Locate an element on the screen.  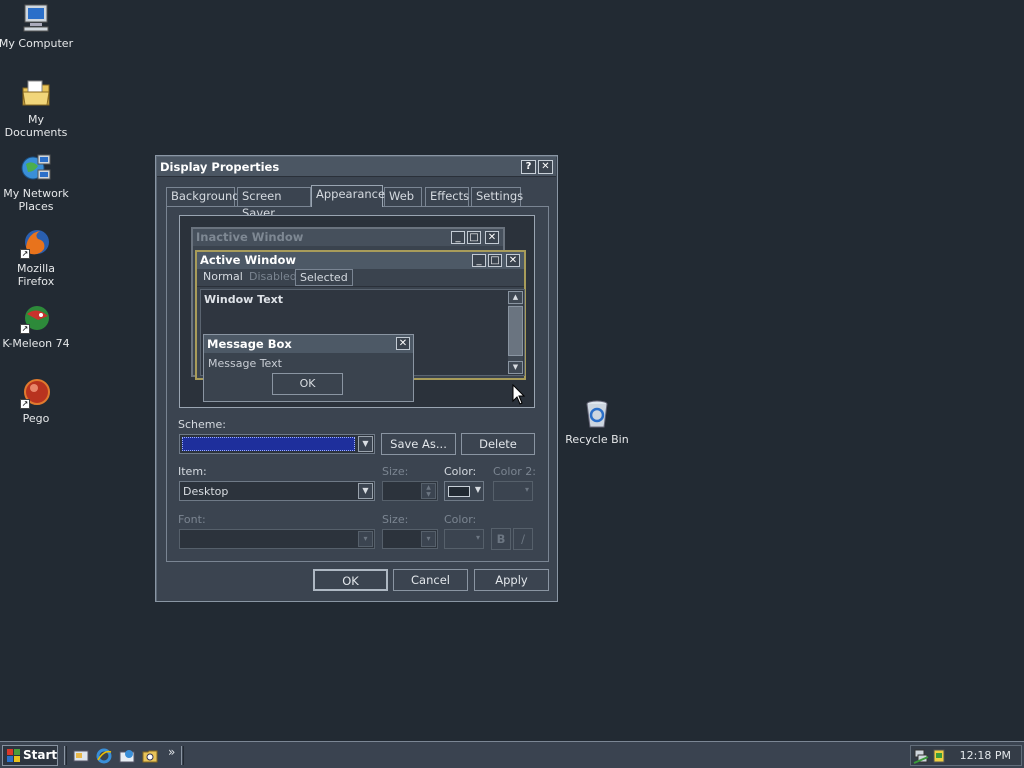
menu-selected: Selected is located at coordinates (324, 277).